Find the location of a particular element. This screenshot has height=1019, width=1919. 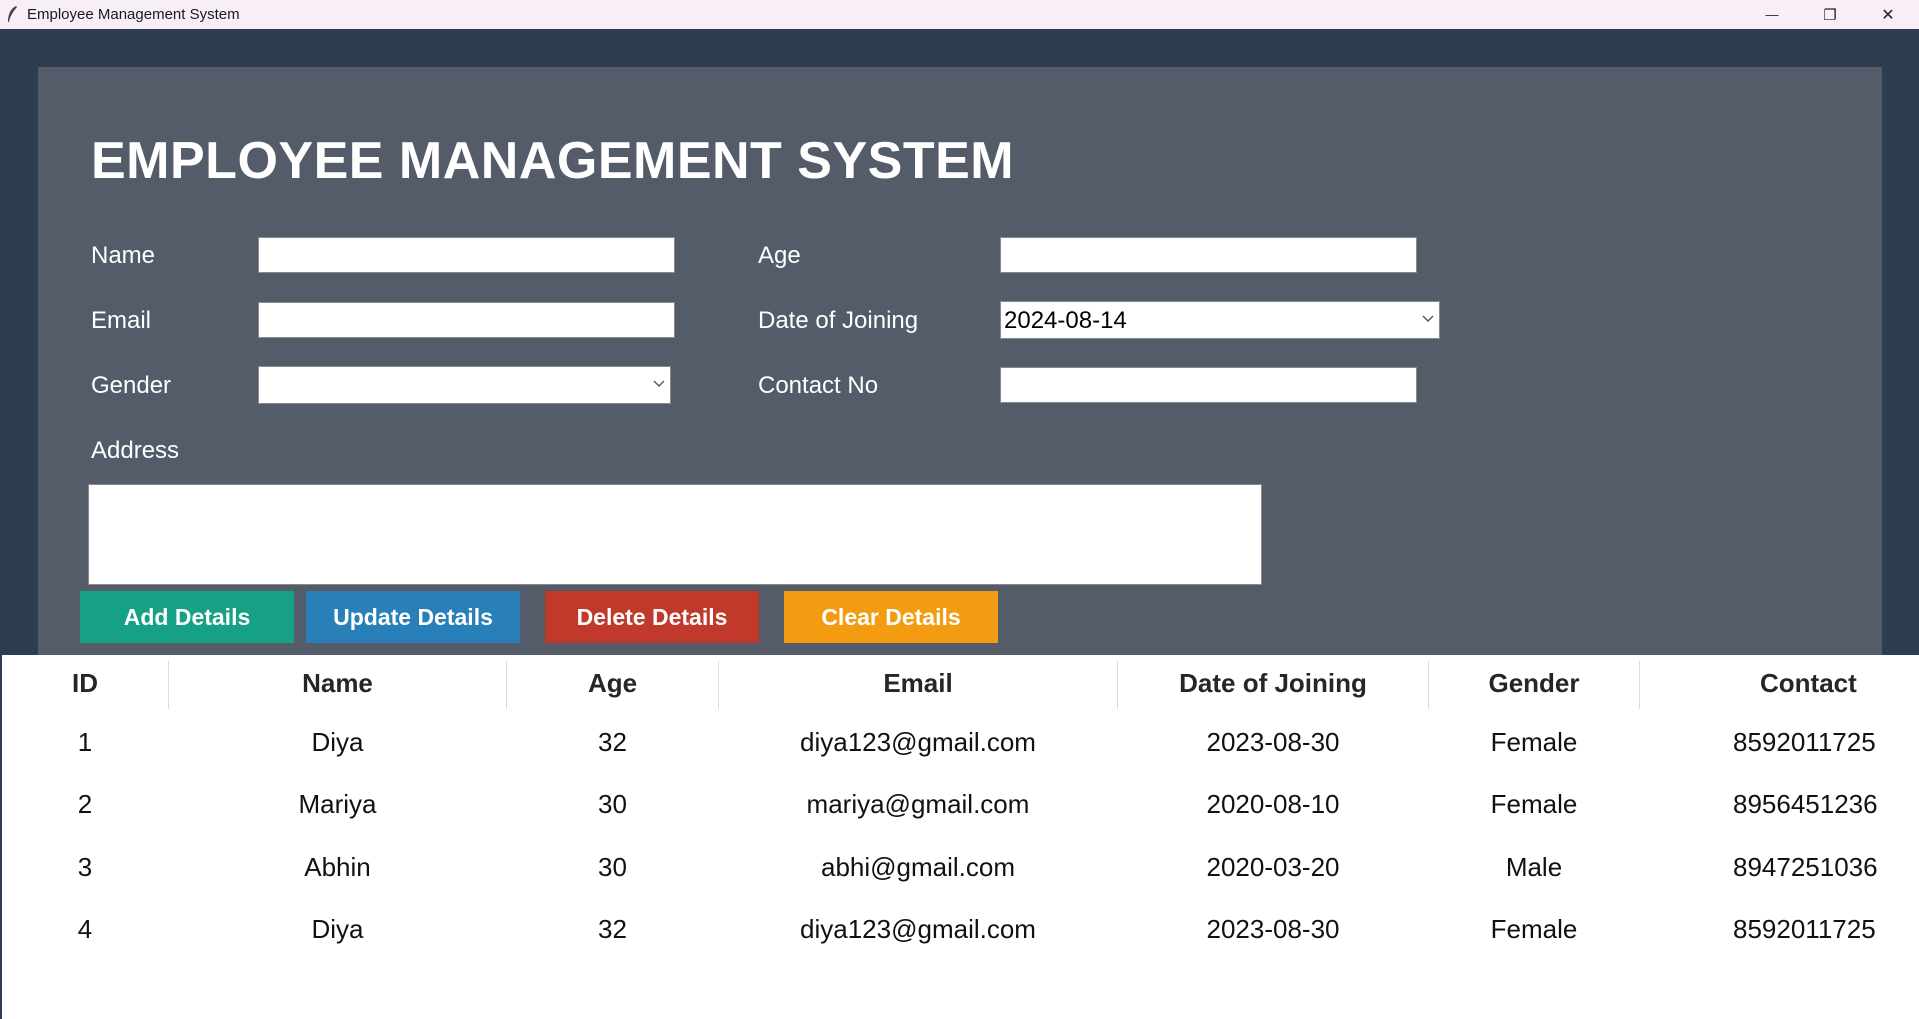

table-cell-contact: 8956451236 is located at coordinates (1779, 804).